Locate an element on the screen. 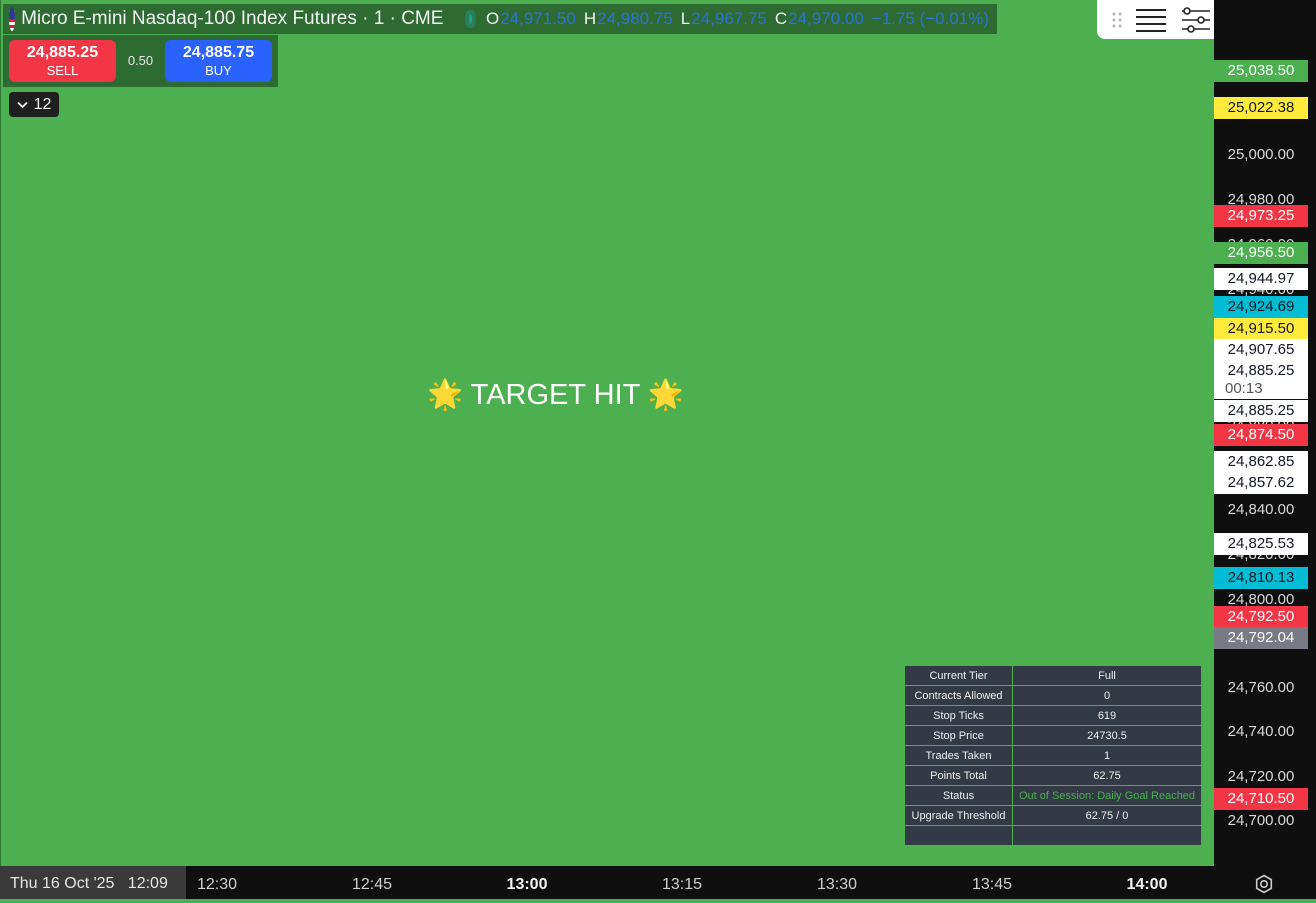 This screenshot has height=903, width=1316. sell-button: 24,885.25 SELL is located at coordinates (62, 61).